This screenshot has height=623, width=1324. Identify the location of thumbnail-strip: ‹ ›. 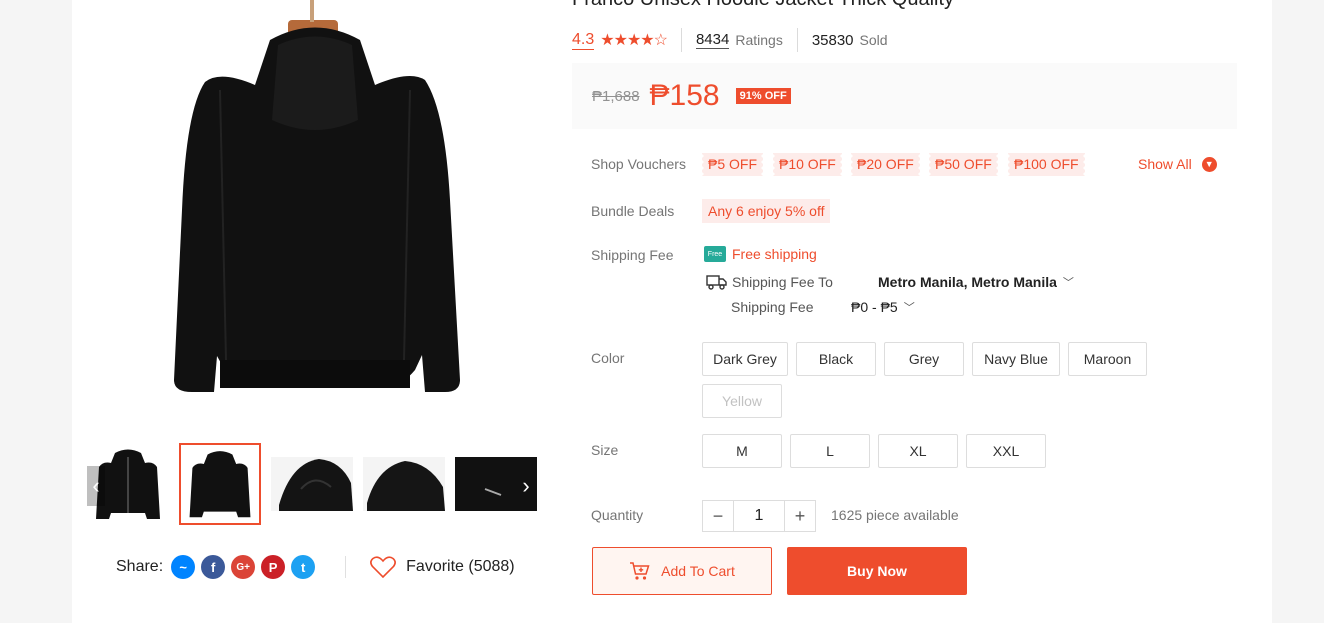
(312, 484).